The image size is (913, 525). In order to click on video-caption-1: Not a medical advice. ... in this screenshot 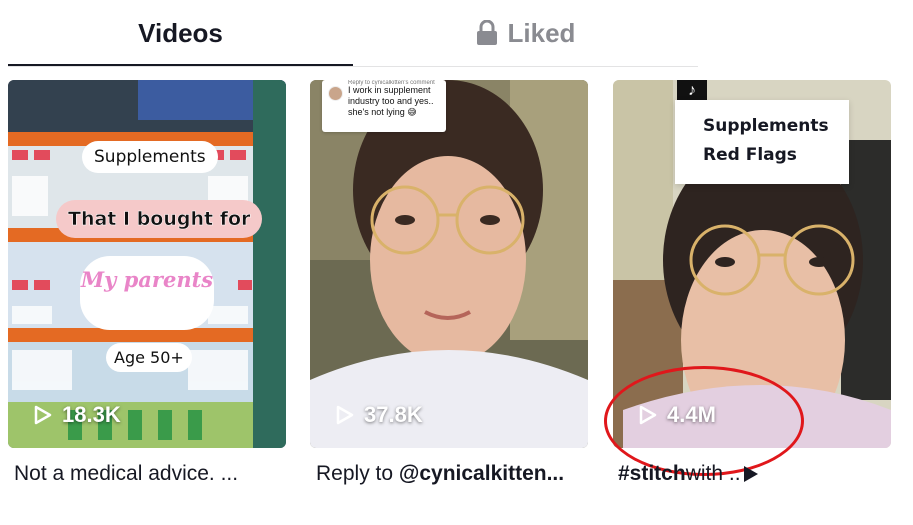, I will do `click(126, 474)`.